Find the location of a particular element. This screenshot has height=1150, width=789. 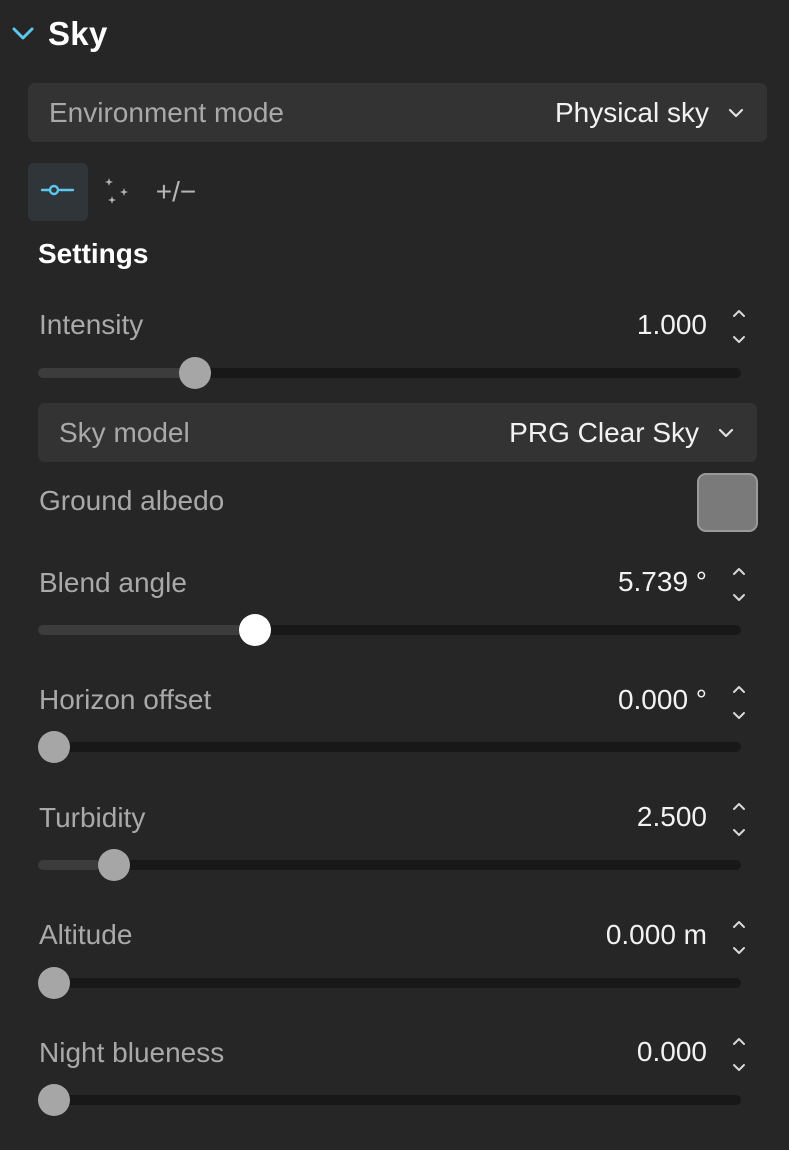

night-blueness-stepper is located at coordinates (739, 1054).